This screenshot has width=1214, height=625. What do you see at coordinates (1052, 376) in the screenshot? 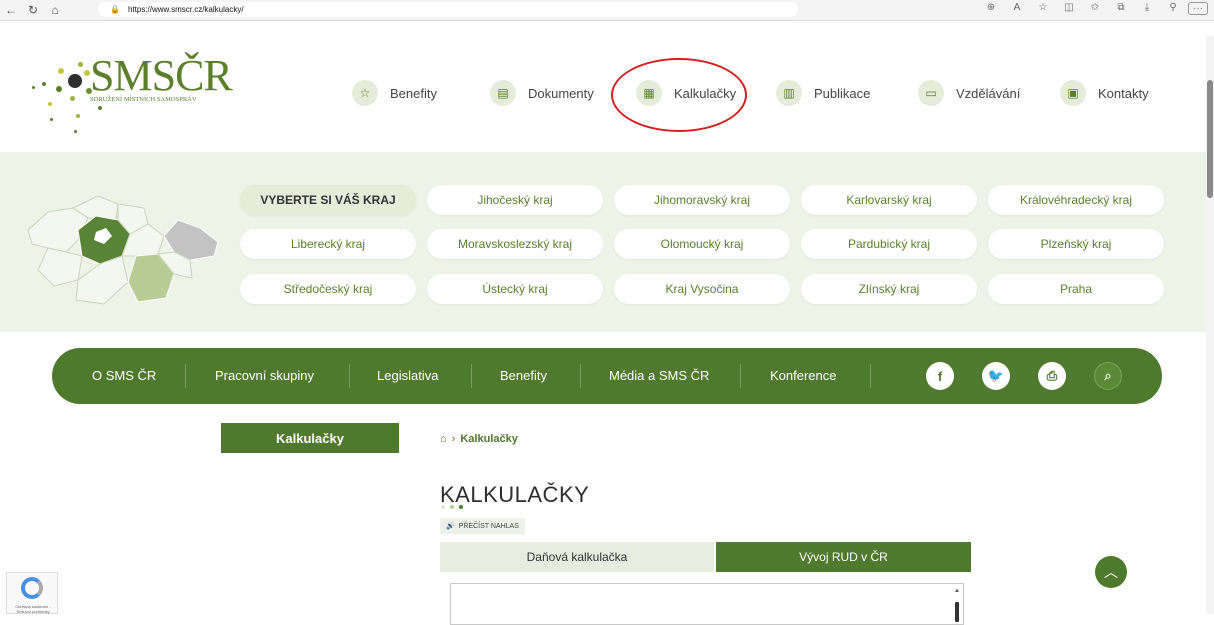
I see `print-icon: ⎙` at bounding box center [1052, 376].